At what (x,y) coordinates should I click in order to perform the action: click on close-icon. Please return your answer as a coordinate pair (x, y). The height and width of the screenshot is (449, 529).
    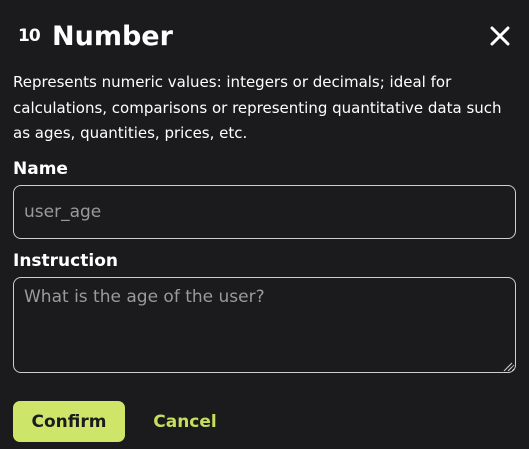
    Looking at the image, I should click on (500, 36).